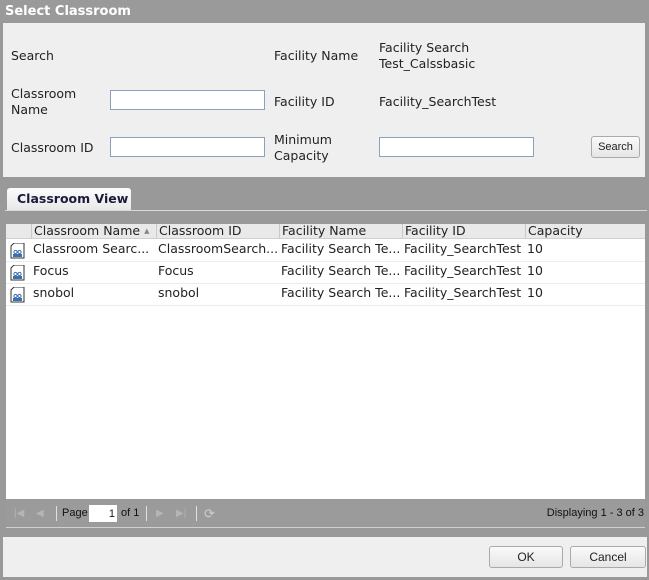  What do you see at coordinates (130, 513) in the screenshot?
I see `page-count-label: of 1` at bounding box center [130, 513].